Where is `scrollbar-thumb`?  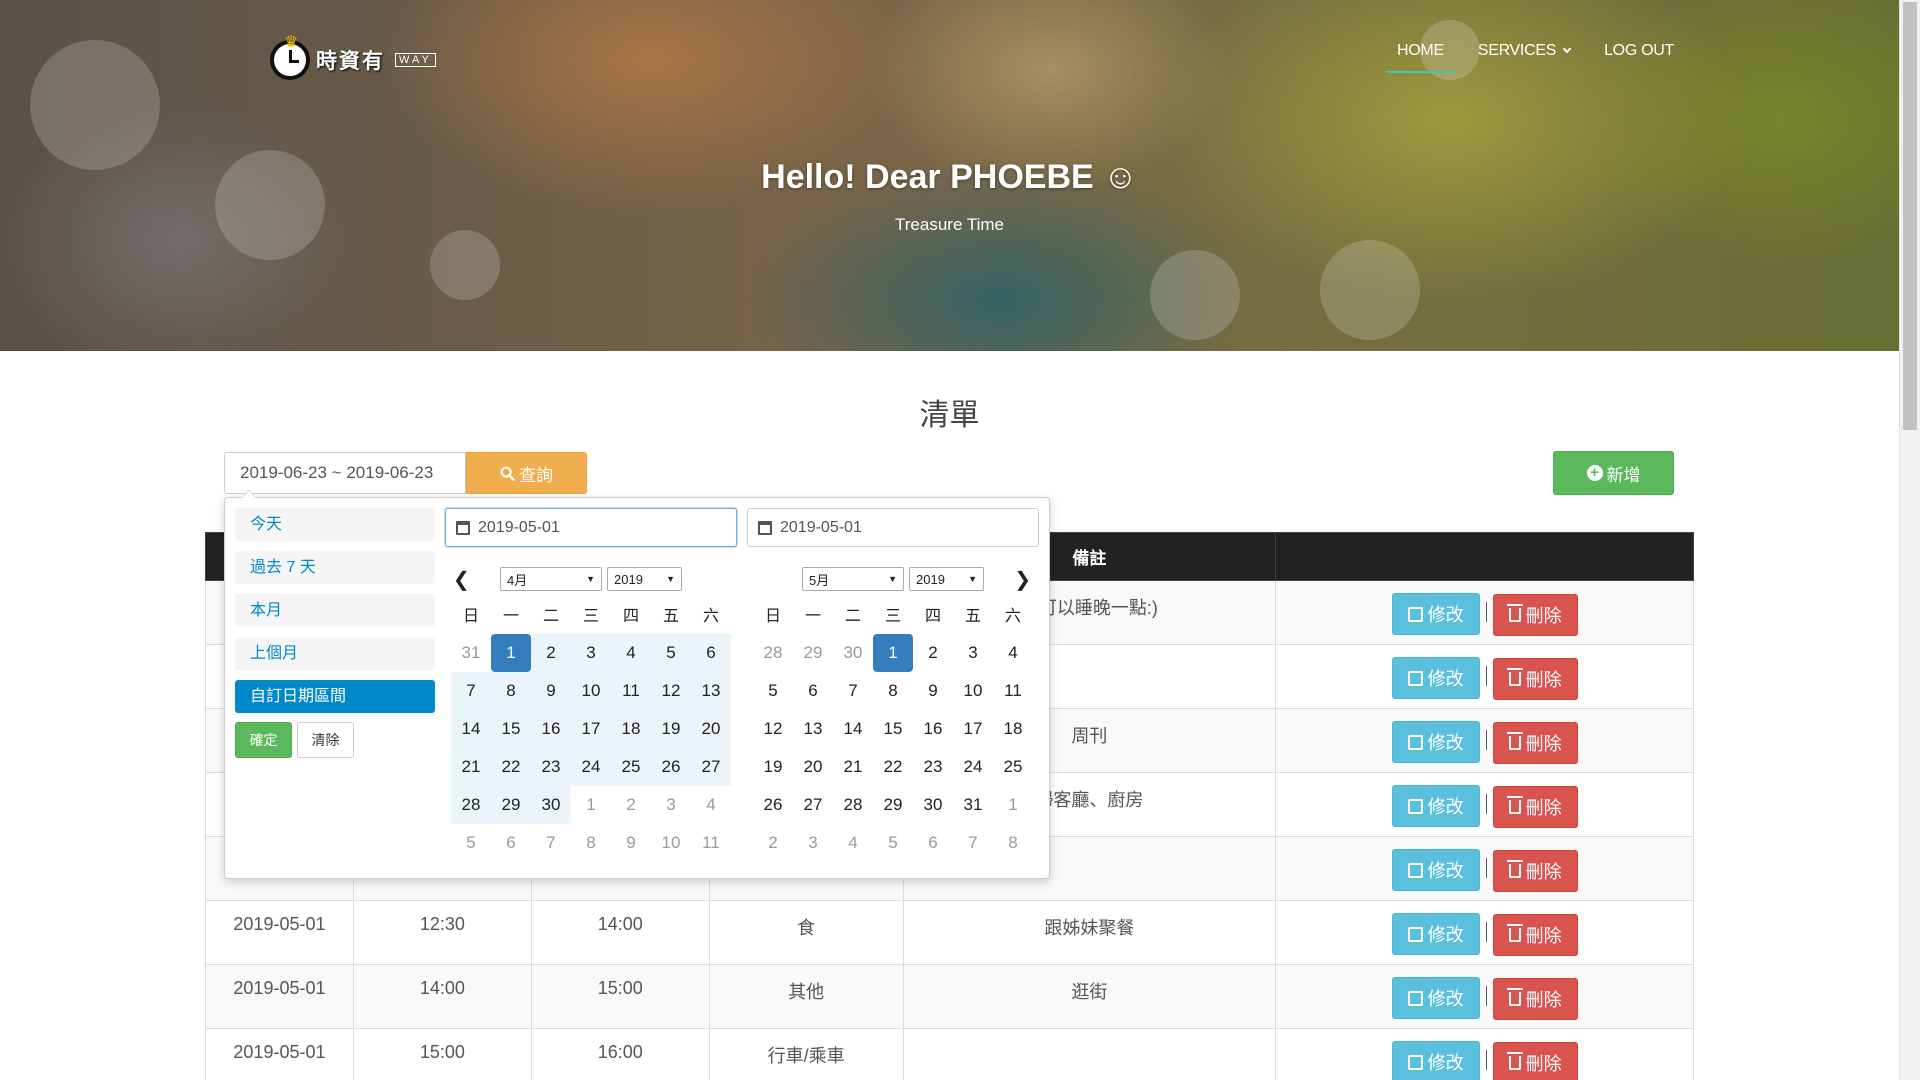
scrollbar-thumb is located at coordinates (1910, 216).